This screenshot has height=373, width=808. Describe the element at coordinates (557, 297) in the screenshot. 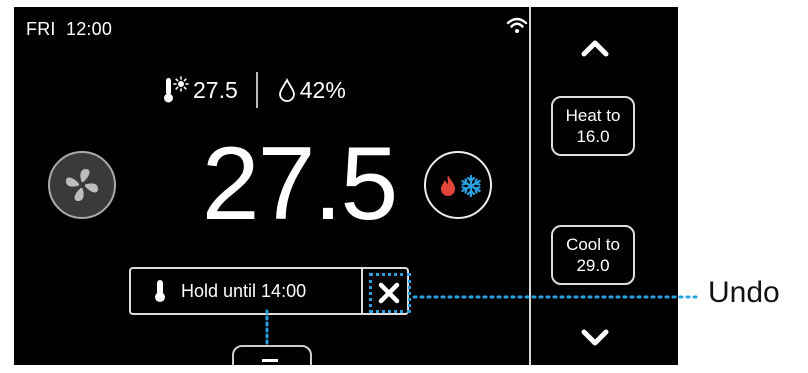

I see `callout-leader-line` at that location.